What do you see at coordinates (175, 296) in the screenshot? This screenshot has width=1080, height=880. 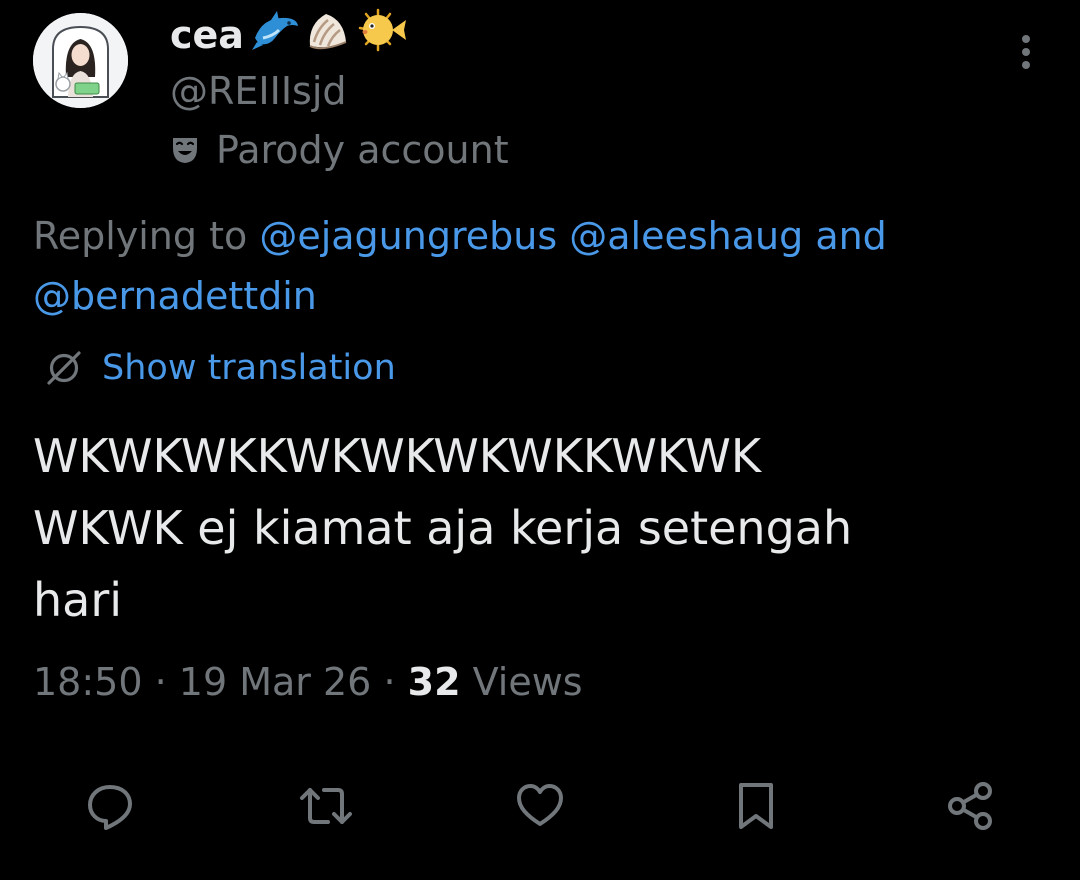 I see `mention-link: @bernadettdin` at bounding box center [175, 296].